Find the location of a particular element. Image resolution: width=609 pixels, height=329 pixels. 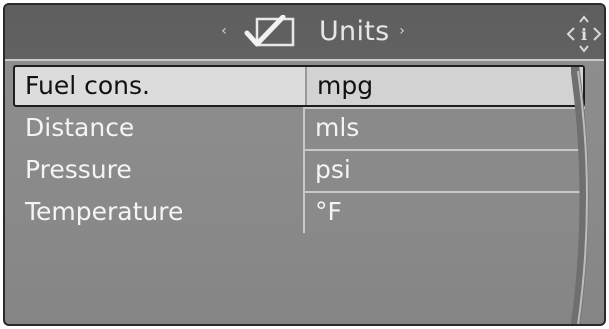

scroll-indicator is located at coordinates (585, 196).